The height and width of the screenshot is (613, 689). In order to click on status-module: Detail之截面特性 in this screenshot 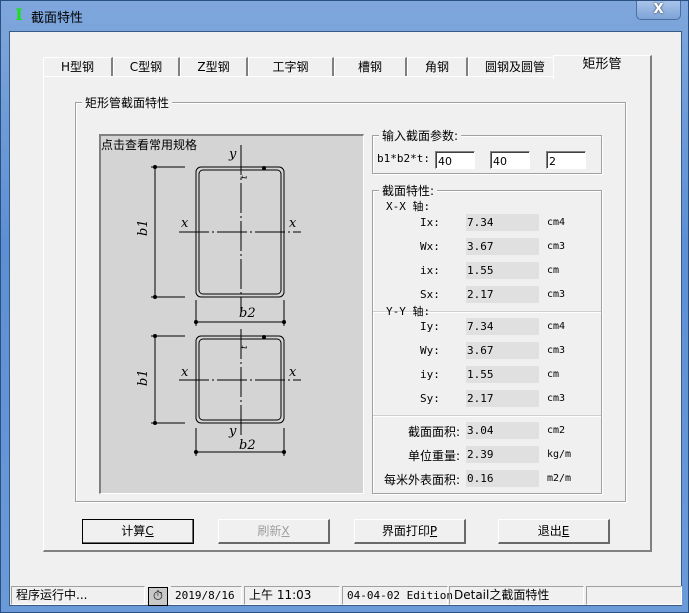, I will do `click(516, 595)`.